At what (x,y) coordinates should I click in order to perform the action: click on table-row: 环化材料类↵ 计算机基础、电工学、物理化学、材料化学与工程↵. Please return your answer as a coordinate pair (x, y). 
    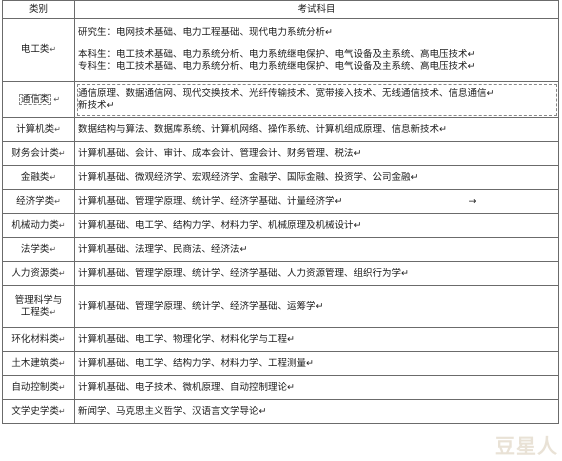
    Looking at the image, I should click on (280, 339).